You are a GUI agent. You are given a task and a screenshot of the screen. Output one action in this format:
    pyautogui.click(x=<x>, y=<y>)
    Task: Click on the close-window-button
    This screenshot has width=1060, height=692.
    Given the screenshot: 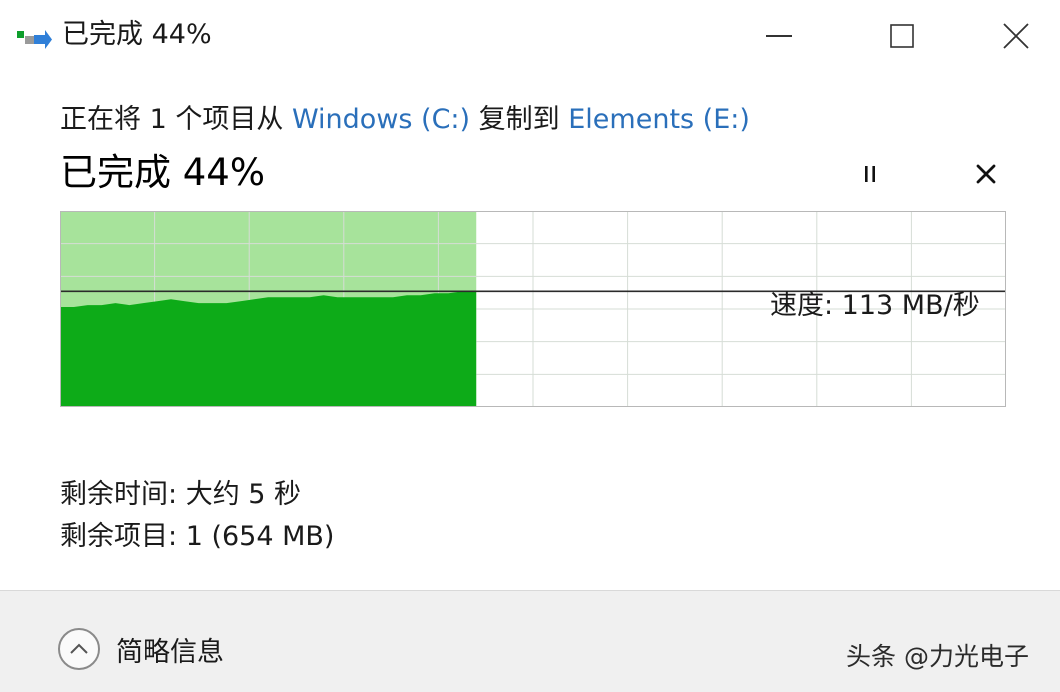 What is the action you would take?
    pyautogui.click(x=1016, y=36)
    